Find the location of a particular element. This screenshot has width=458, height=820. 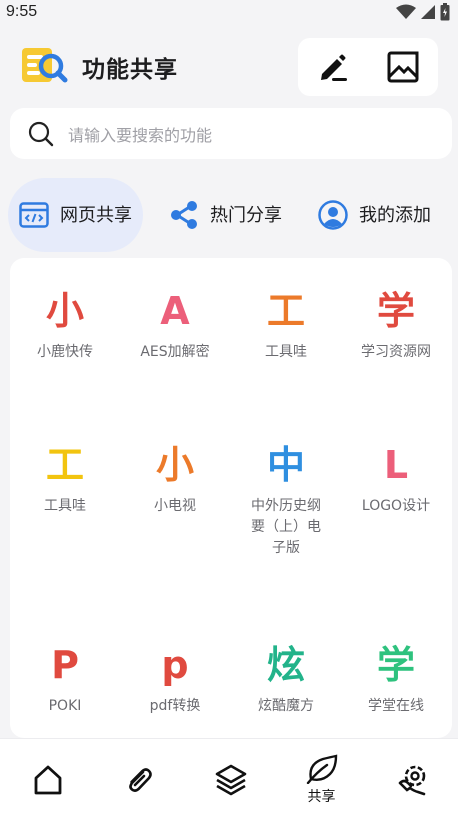

item-label: 小鹿快传 is located at coordinates (65, 352).